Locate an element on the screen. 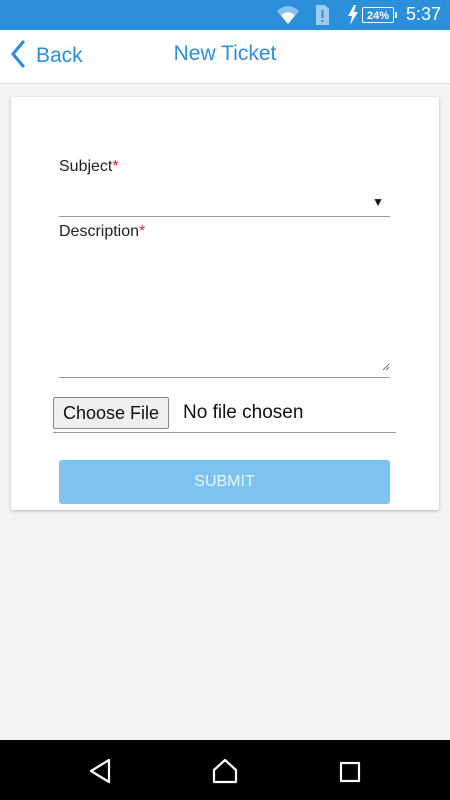 Image resolution: width=450 pixels, height=800 pixels. app-bar: Back New Ticket is located at coordinates (225, 57).